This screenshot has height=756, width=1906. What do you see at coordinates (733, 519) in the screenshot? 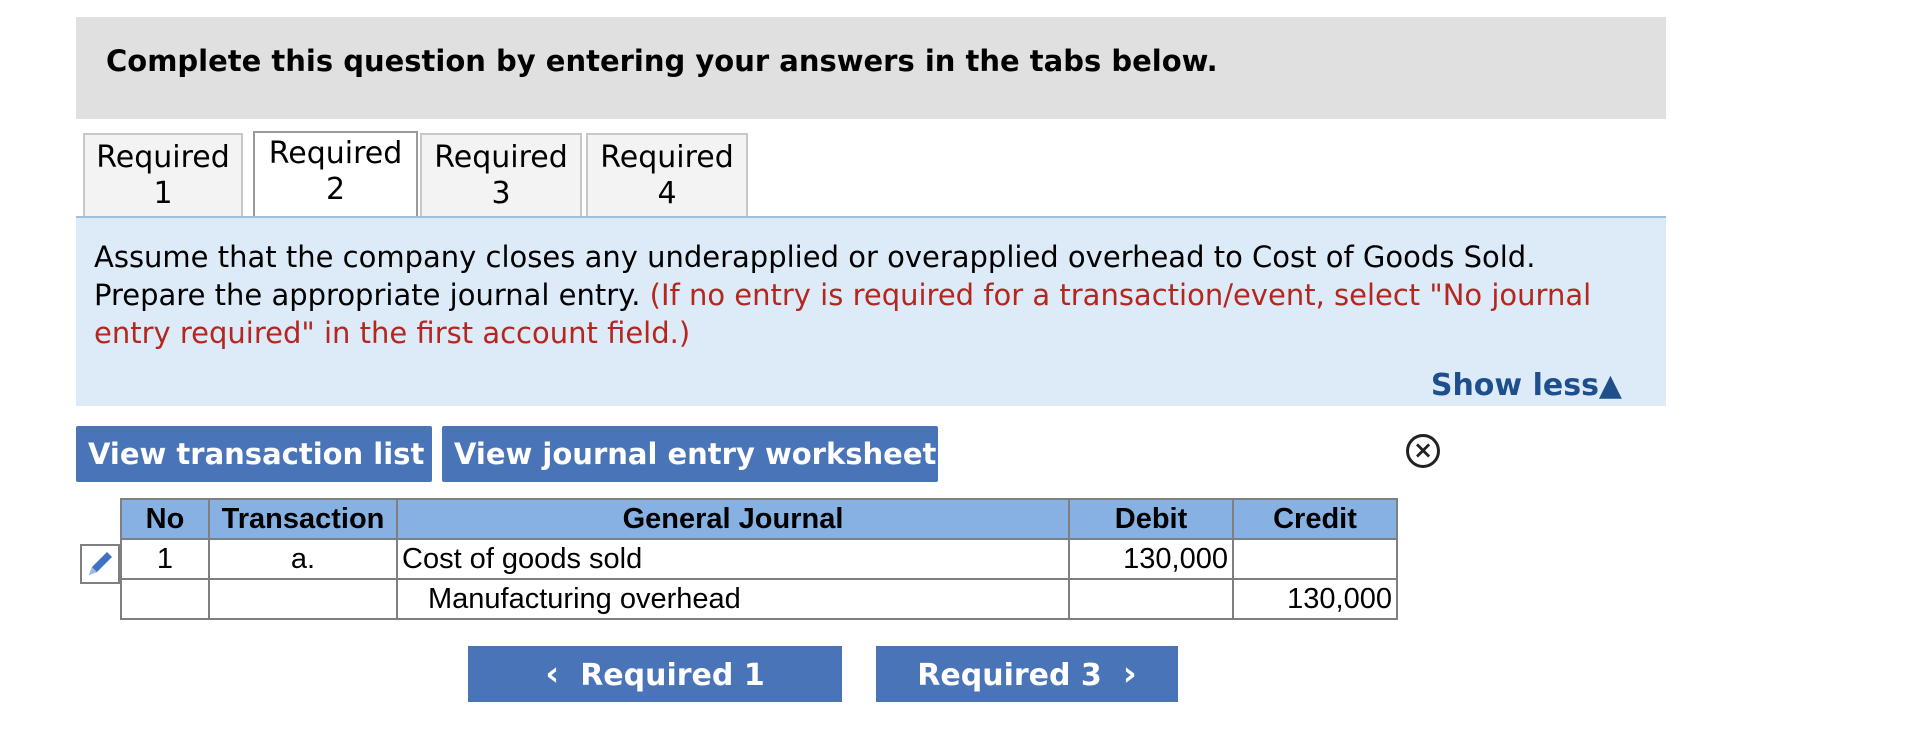
I see `header-general-journal: General Journal` at bounding box center [733, 519].